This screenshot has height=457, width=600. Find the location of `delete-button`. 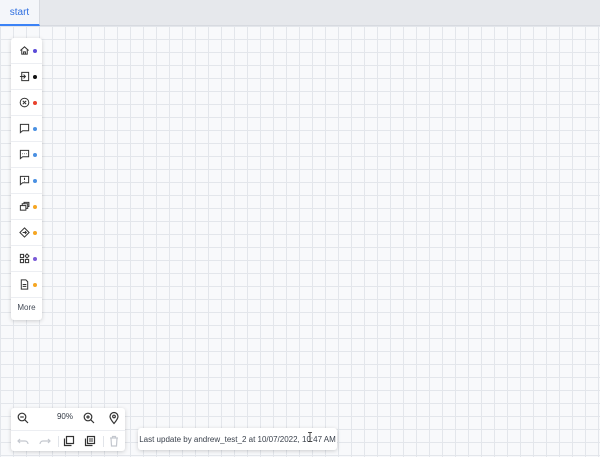

delete-button is located at coordinates (114, 441).